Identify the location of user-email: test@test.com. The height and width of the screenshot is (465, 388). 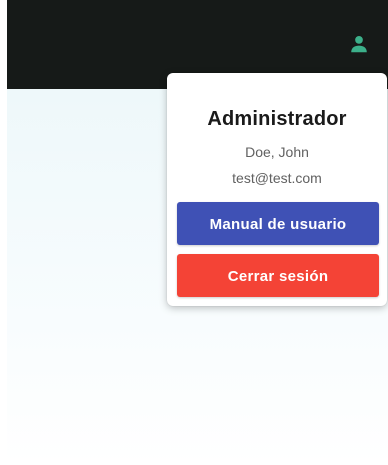
(277, 178).